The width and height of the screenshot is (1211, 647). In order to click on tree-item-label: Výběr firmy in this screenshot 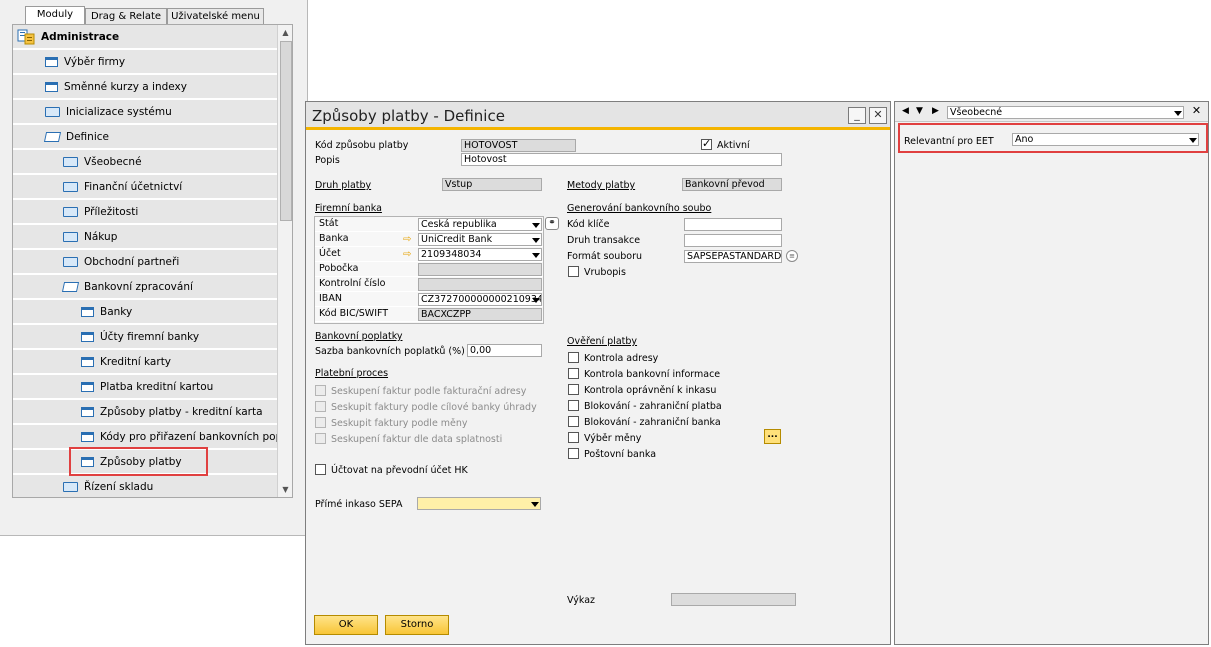, I will do `click(95, 61)`.